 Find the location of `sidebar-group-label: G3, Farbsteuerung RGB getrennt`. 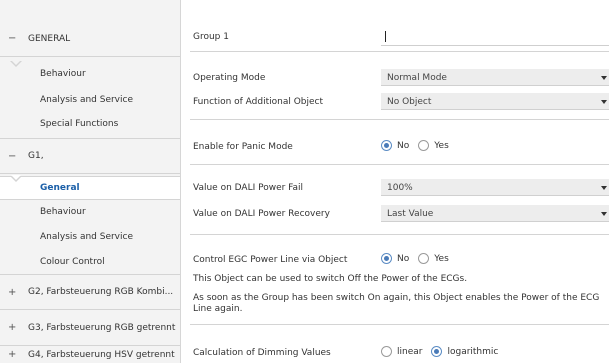

sidebar-group-label: G3, Farbsteuerung RGB getrennt is located at coordinates (102, 327).